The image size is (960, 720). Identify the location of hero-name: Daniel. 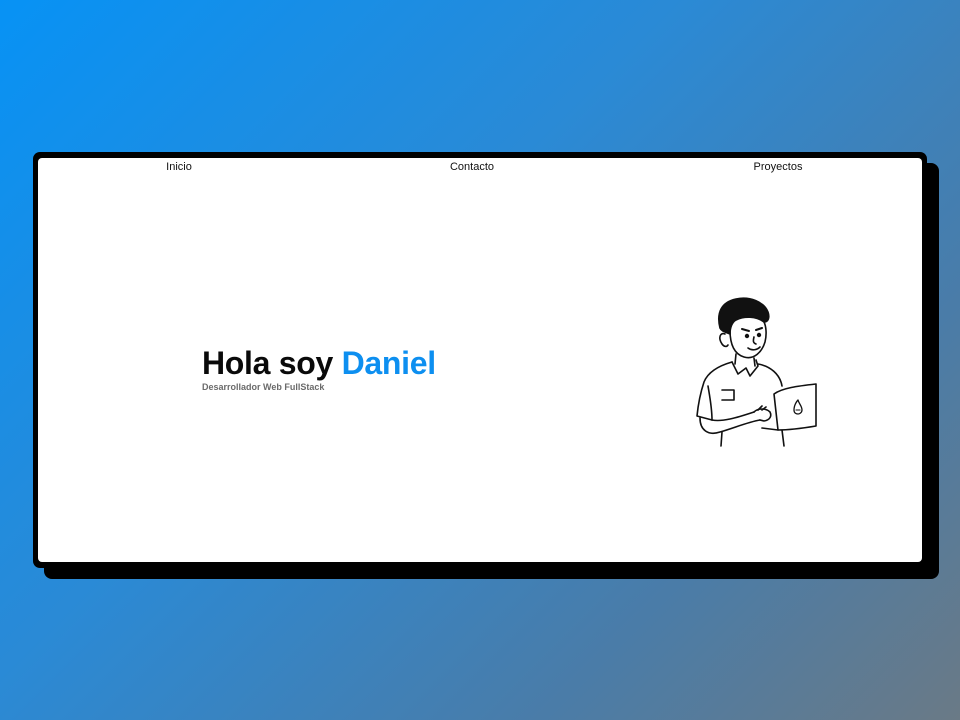
(389, 363).